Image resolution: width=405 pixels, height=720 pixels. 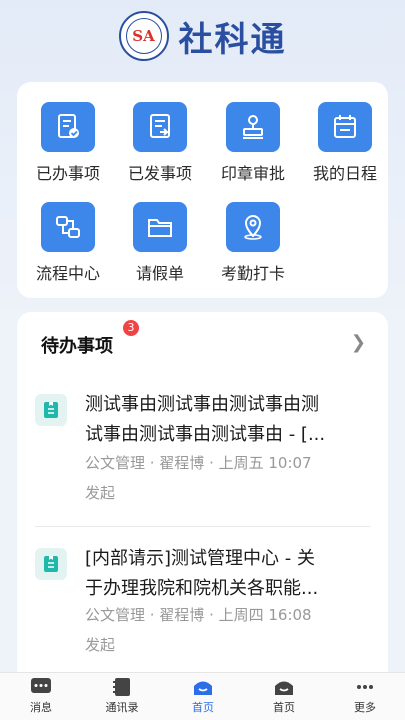 I want to click on quick-action-label: 流程中心, so click(x=67, y=273).